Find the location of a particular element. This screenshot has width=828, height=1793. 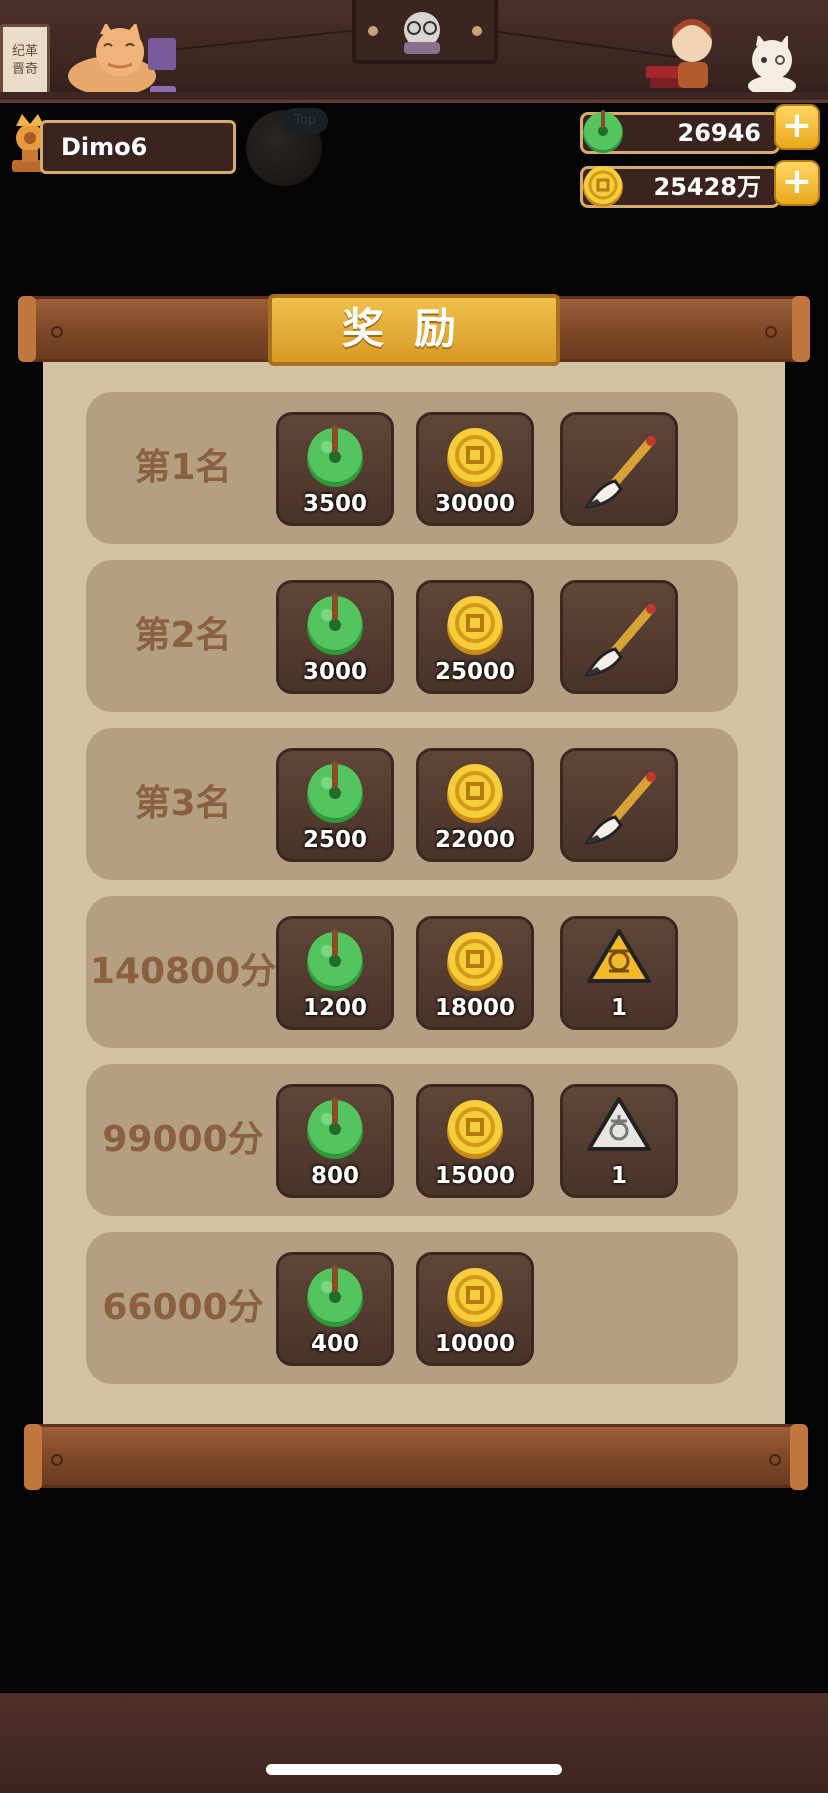

add-jade-button: + is located at coordinates (797, 127).